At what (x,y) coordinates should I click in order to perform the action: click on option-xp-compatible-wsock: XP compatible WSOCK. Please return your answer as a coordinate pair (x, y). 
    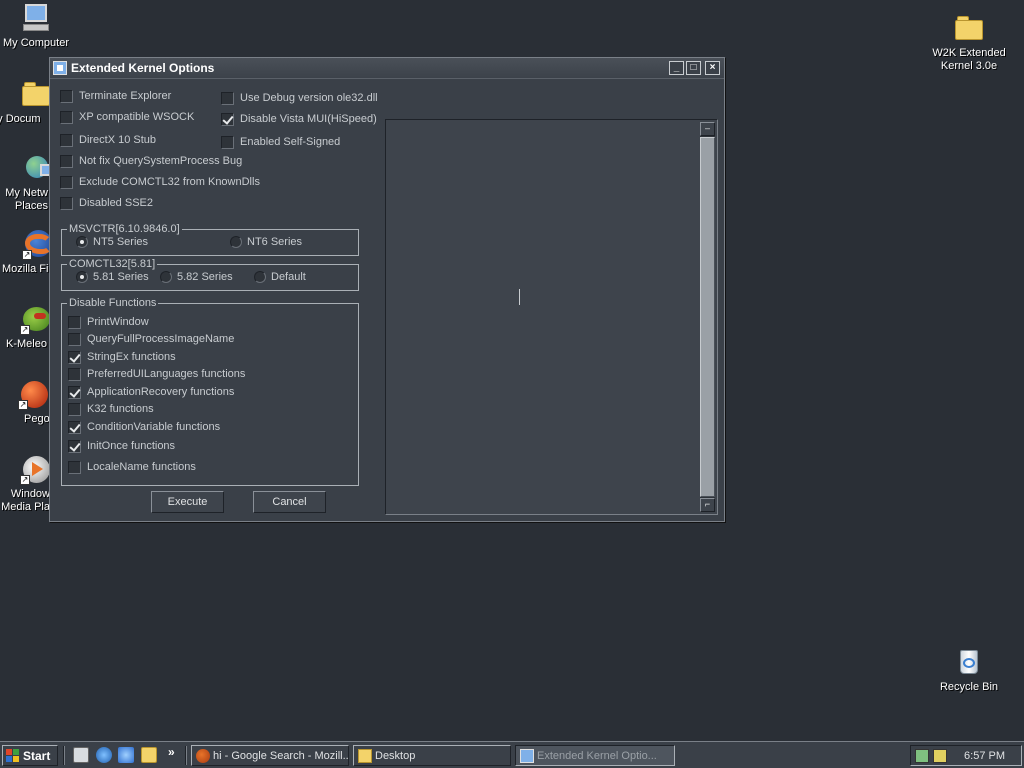
    Looking at the image, I should click on (127, 117).